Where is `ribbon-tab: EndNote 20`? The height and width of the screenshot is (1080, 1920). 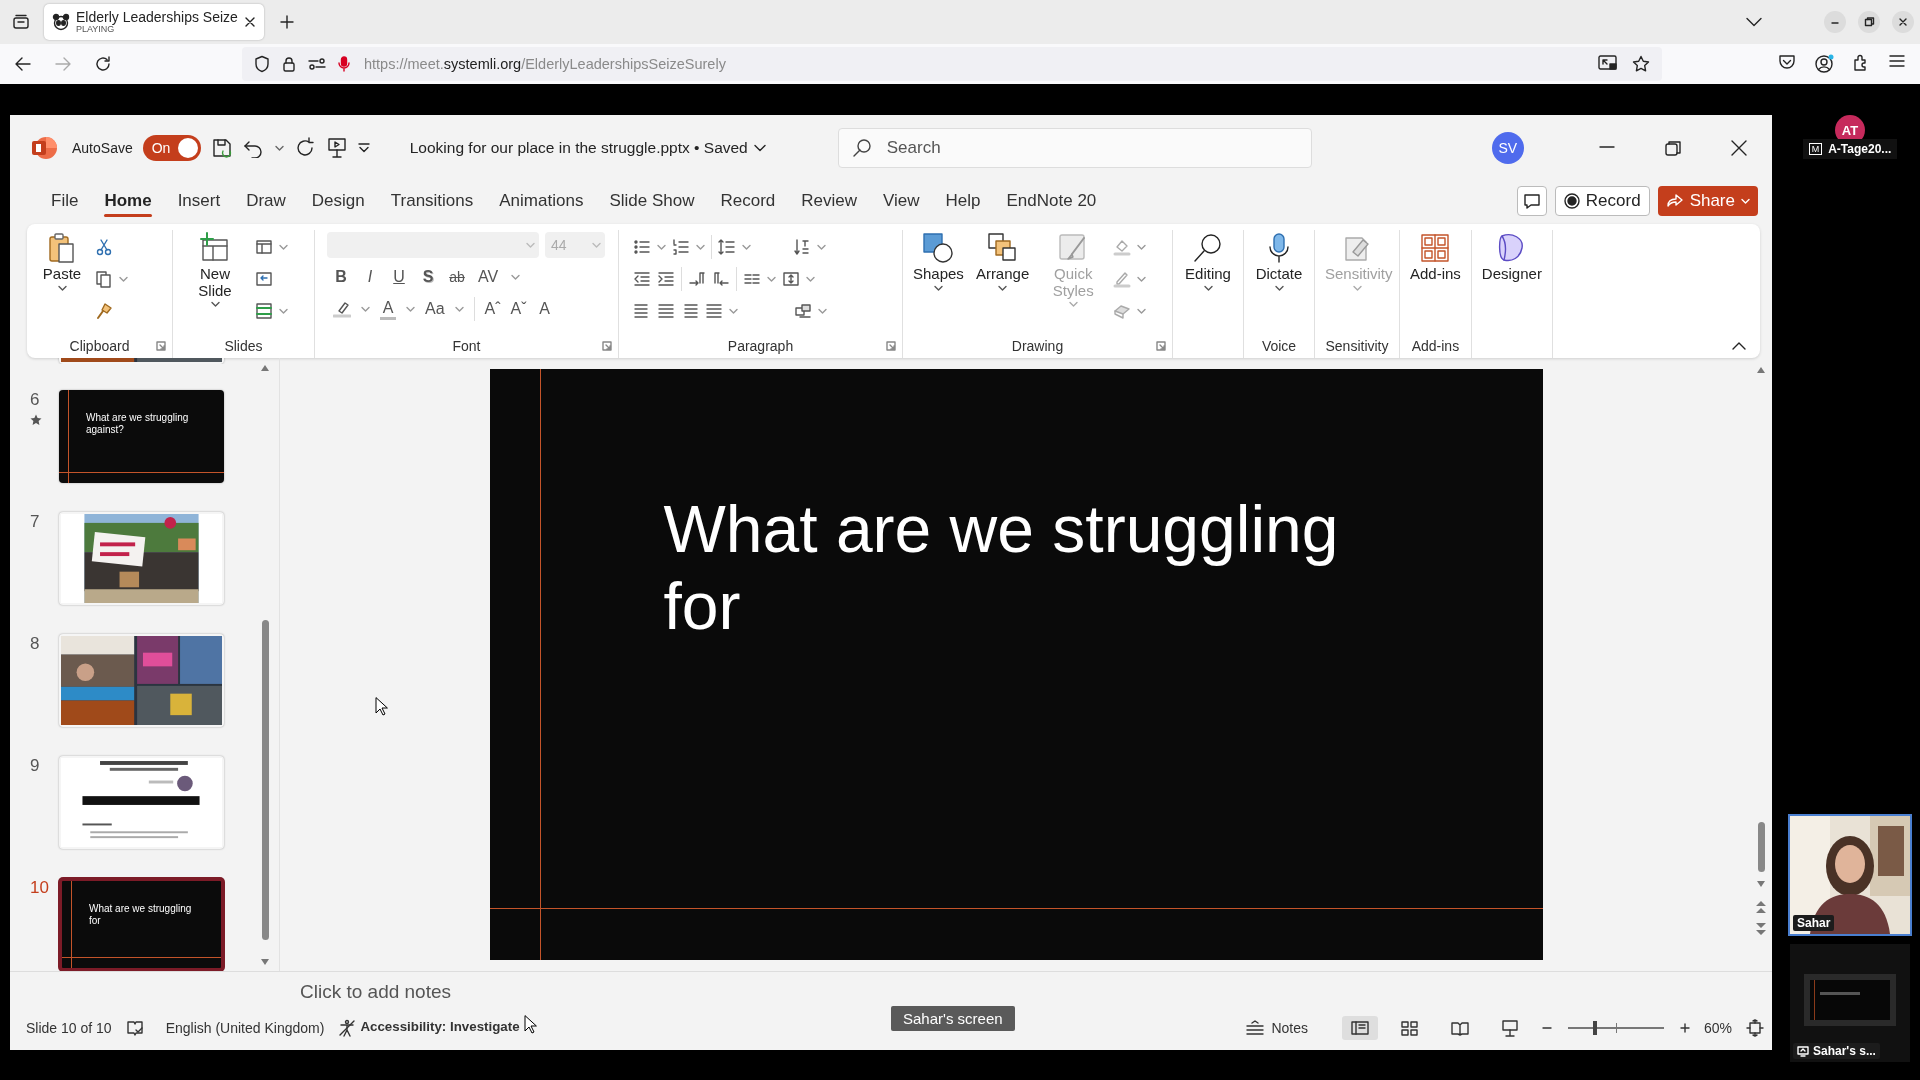 ribbon-tab: EndNote 20 is located at coordinates (1051, 201).